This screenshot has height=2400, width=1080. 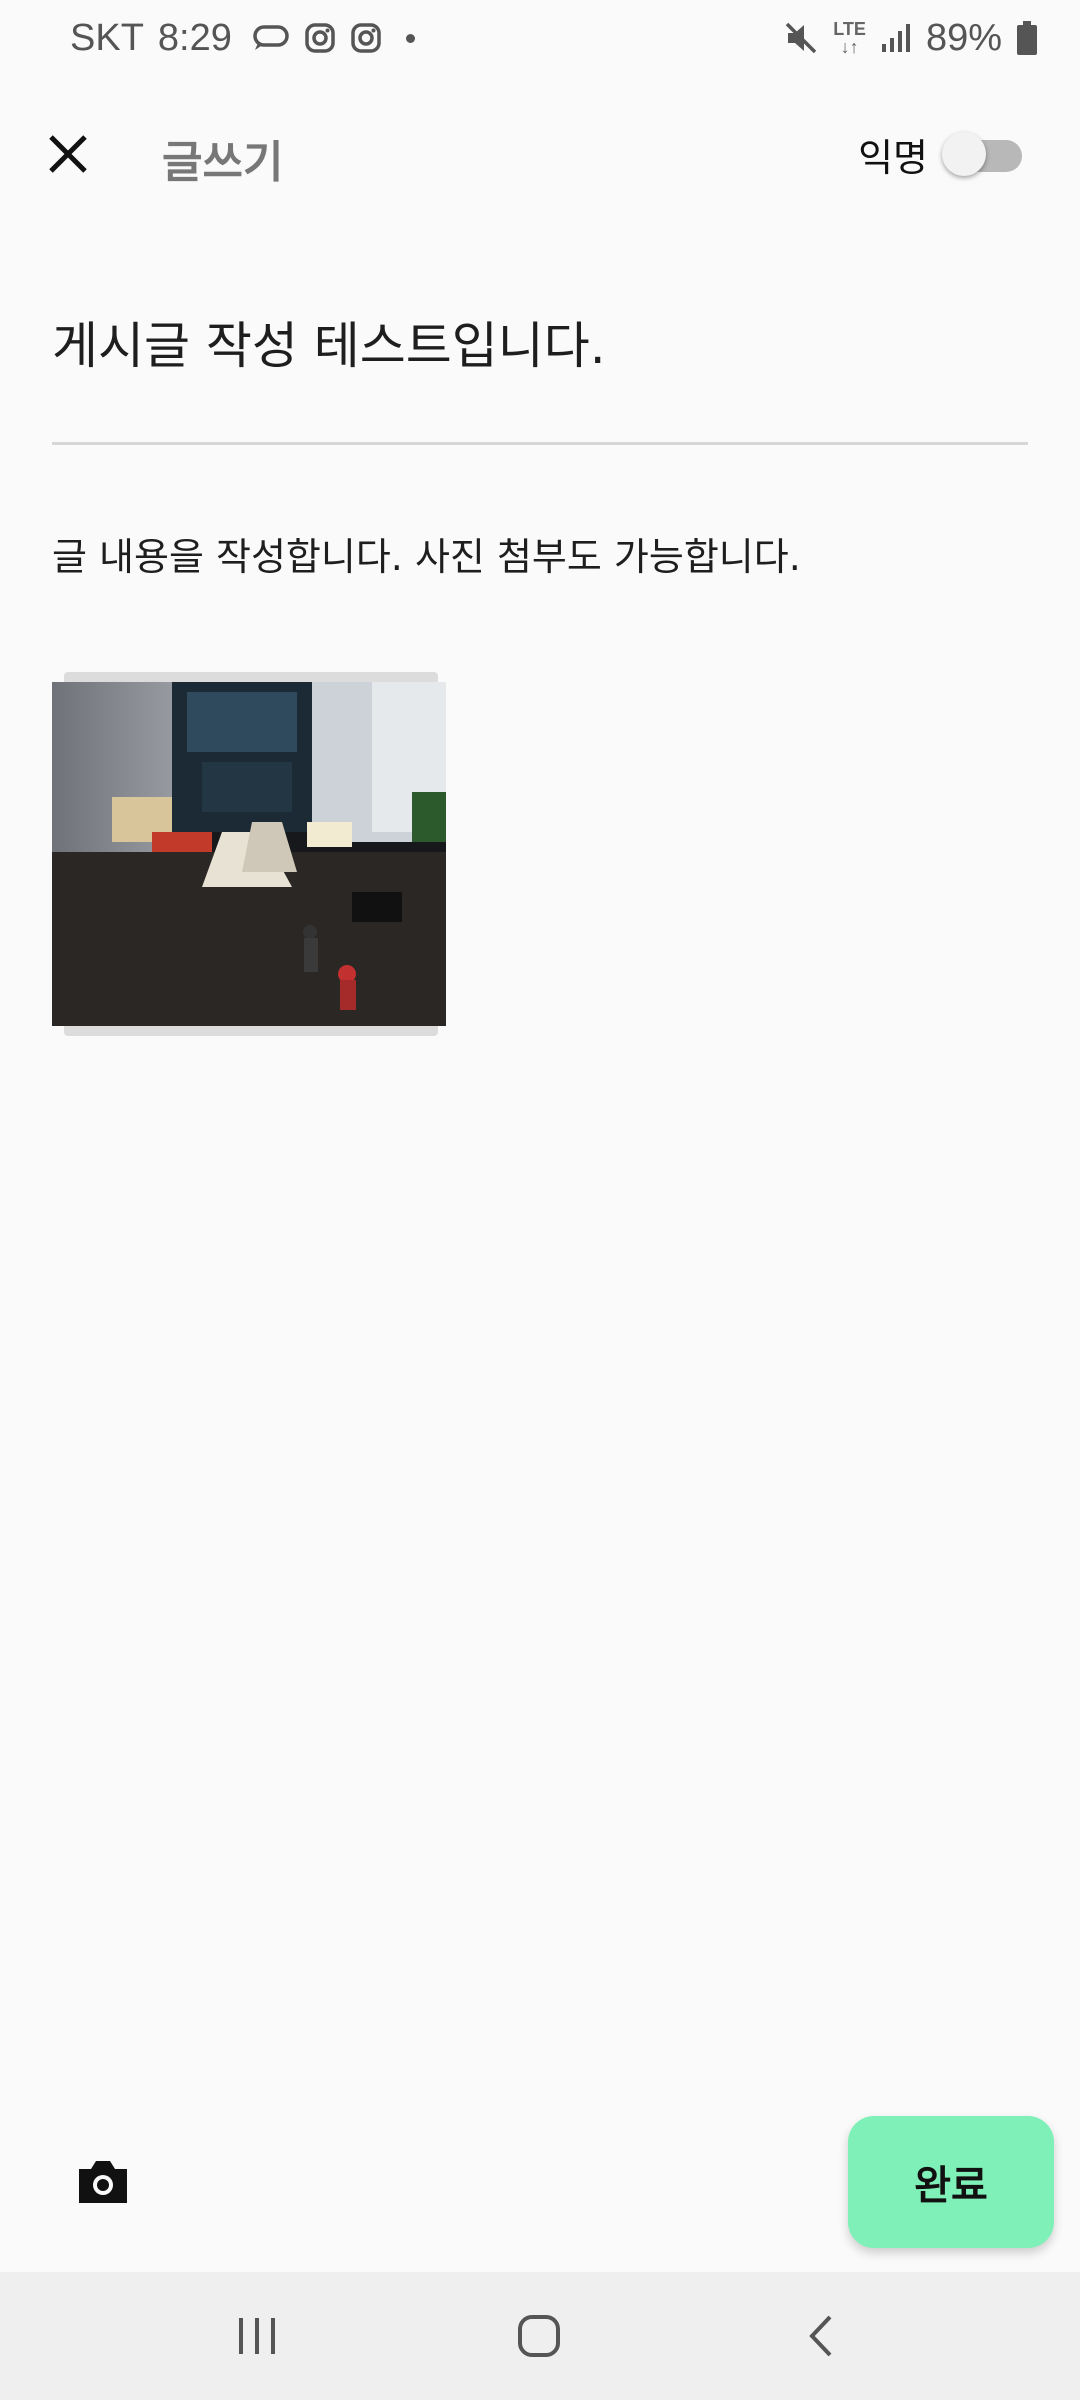 I want to click on anonymous-label: 익명, so click(x=893, y=157).